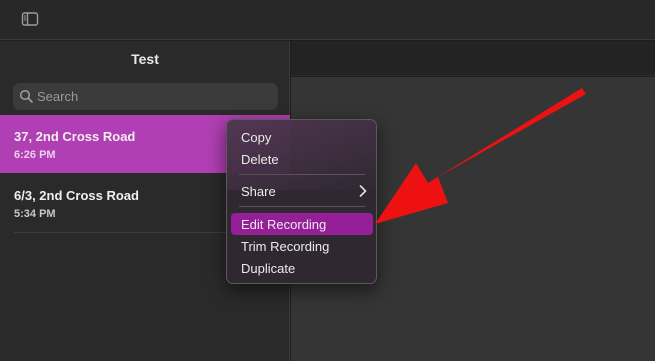 Image resolution: width=655 pixels, height=361 pixels. I want to click on menu-item-label: Edit Recording, so click(284, 224).